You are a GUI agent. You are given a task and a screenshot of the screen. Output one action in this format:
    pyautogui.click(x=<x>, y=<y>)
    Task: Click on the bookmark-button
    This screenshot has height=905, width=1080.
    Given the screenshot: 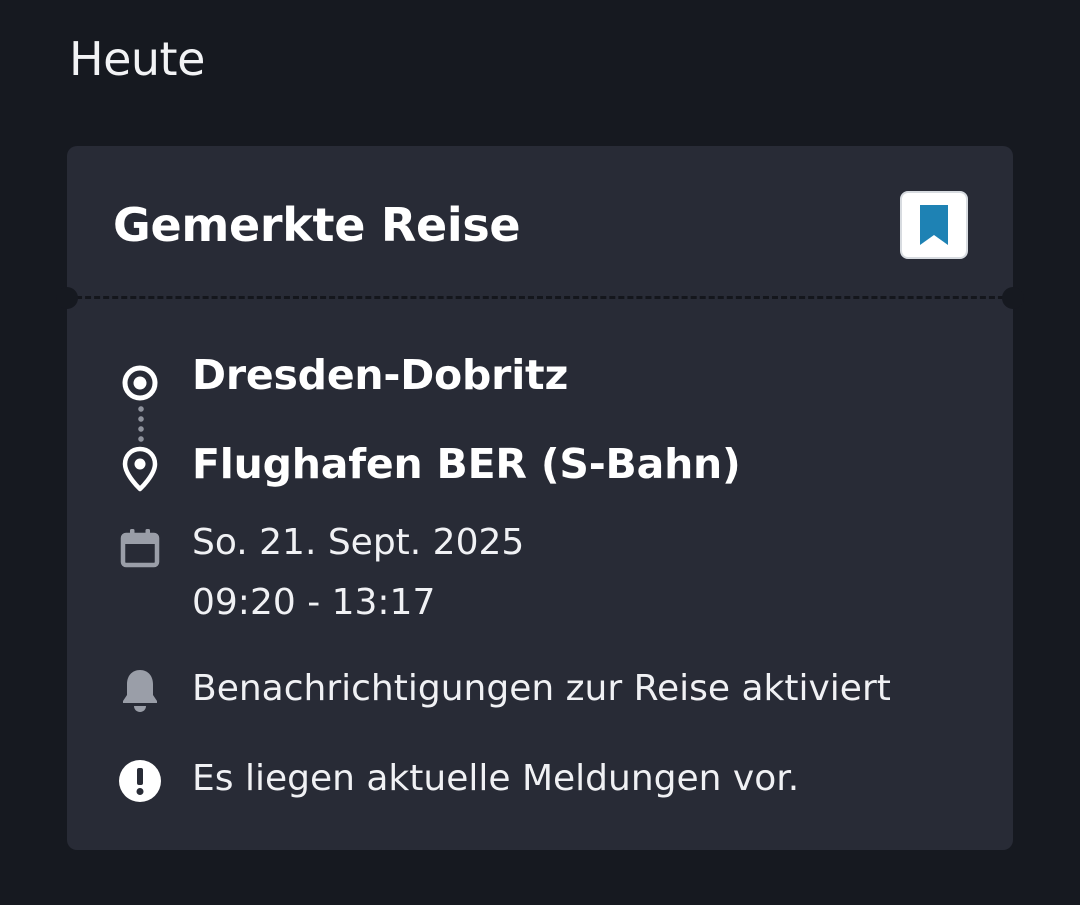 What is the action you would take?
    pyautogui.click(x=934, y=225)
    